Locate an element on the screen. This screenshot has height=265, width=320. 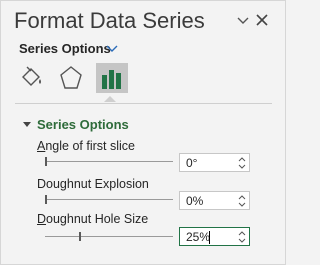
explosion-slider-thumb is located at coordinates (46, 199).